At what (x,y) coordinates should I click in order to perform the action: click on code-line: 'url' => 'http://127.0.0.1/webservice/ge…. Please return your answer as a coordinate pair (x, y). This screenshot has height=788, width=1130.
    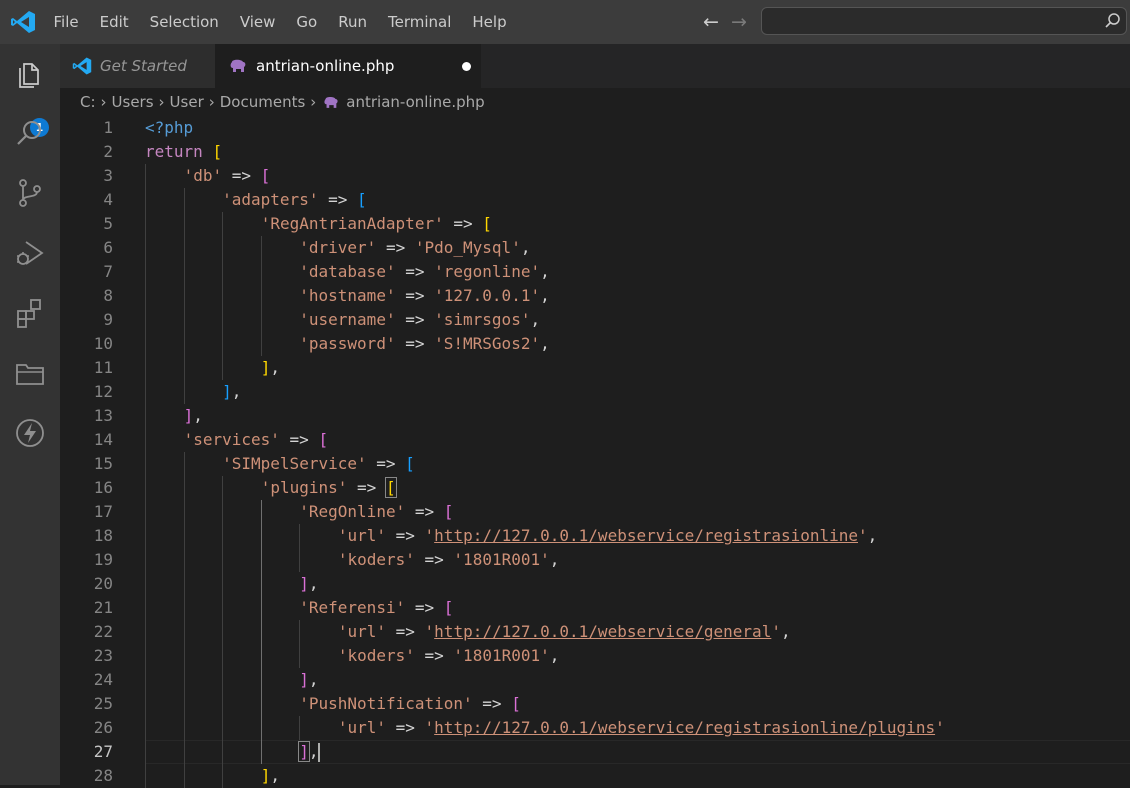
    Looking at the image, I should click on (564, 631).